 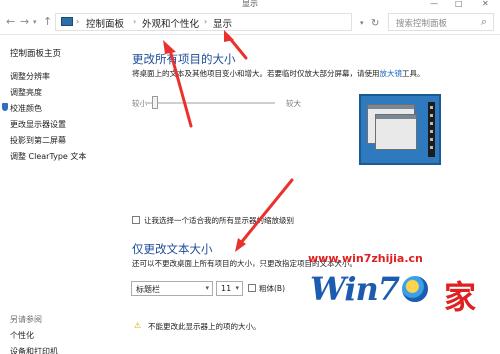 What do you see at coordinates (105, 23) in the screenshot?
I see `breadcrumb-control-panel: 控制面板` at bounding box center [105, 23].